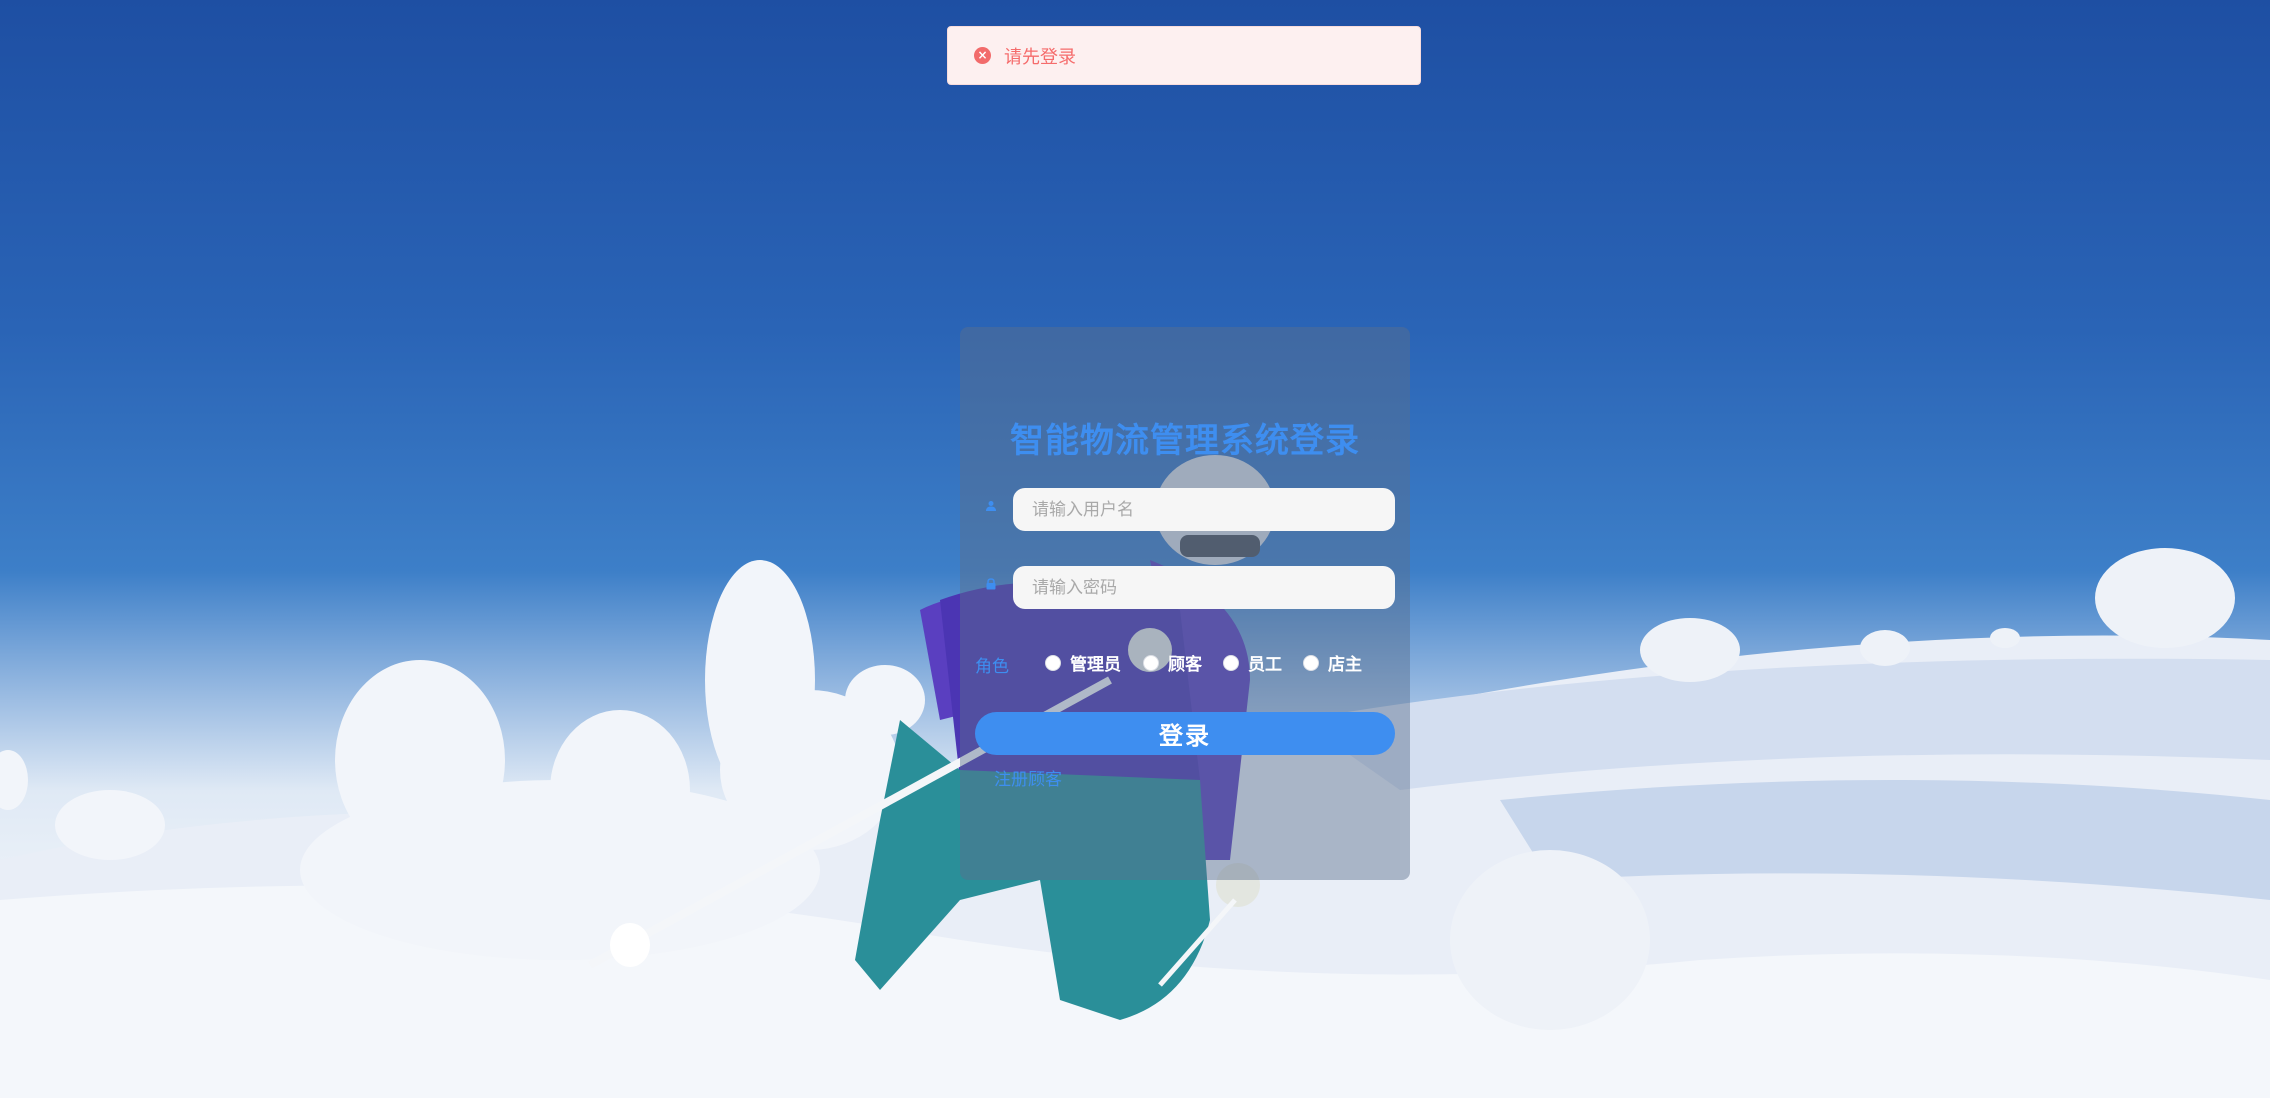 This screenshot has width=2270, height=1098. What do you see at coordinates (1185, 441) in the screenshot?
I see `login-title: 智能物流管理系统登录` at bounding box center [1185, 441].